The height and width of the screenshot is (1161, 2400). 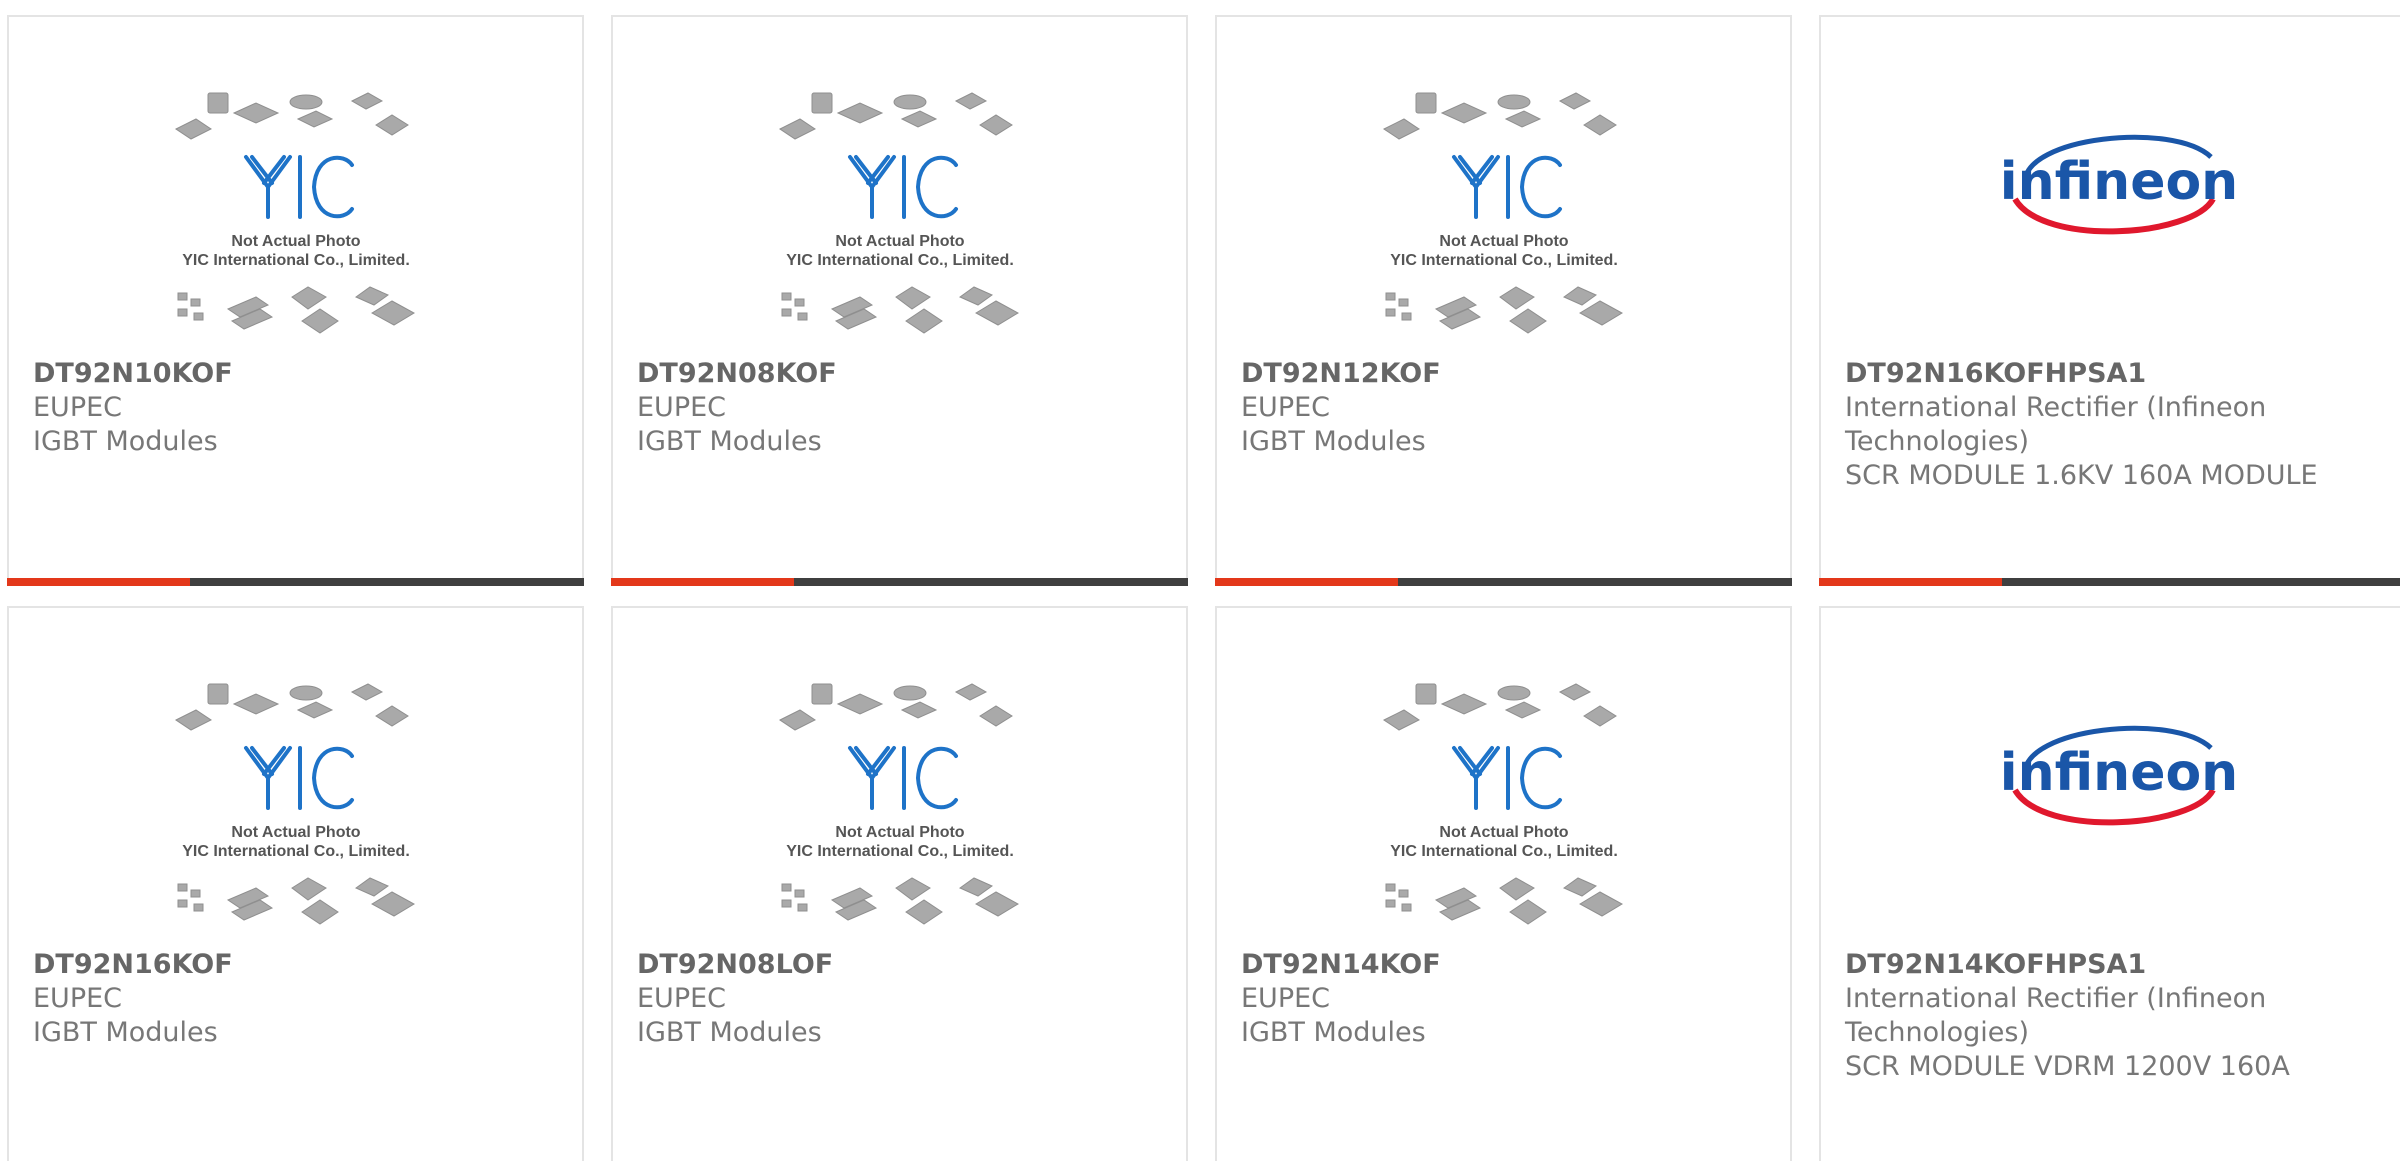 What do you see at coordinates (2109, 374) in the screenshot?
I see `part-number-link: DT92N16KOFHPSA1` at bounding box center [2109, 374].